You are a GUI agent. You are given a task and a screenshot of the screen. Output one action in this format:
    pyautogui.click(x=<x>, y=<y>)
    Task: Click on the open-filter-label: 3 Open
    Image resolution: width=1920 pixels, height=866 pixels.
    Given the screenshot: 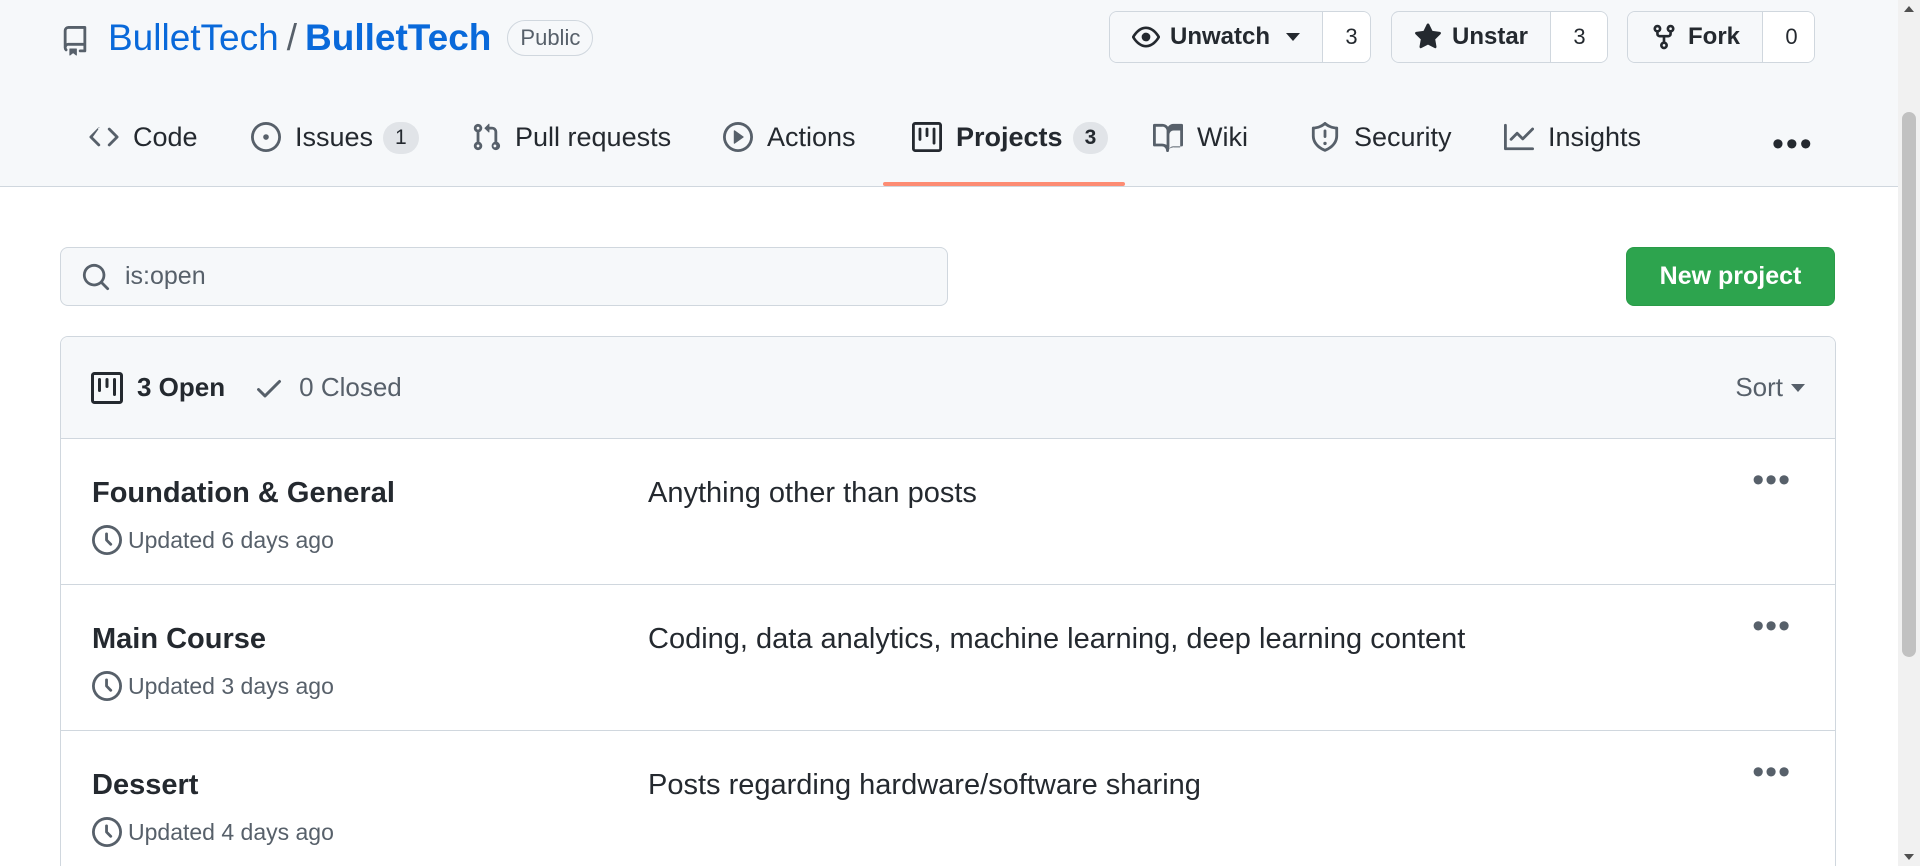 What is the action you would take?
    pyautogui.click(x=181, y=387)
    